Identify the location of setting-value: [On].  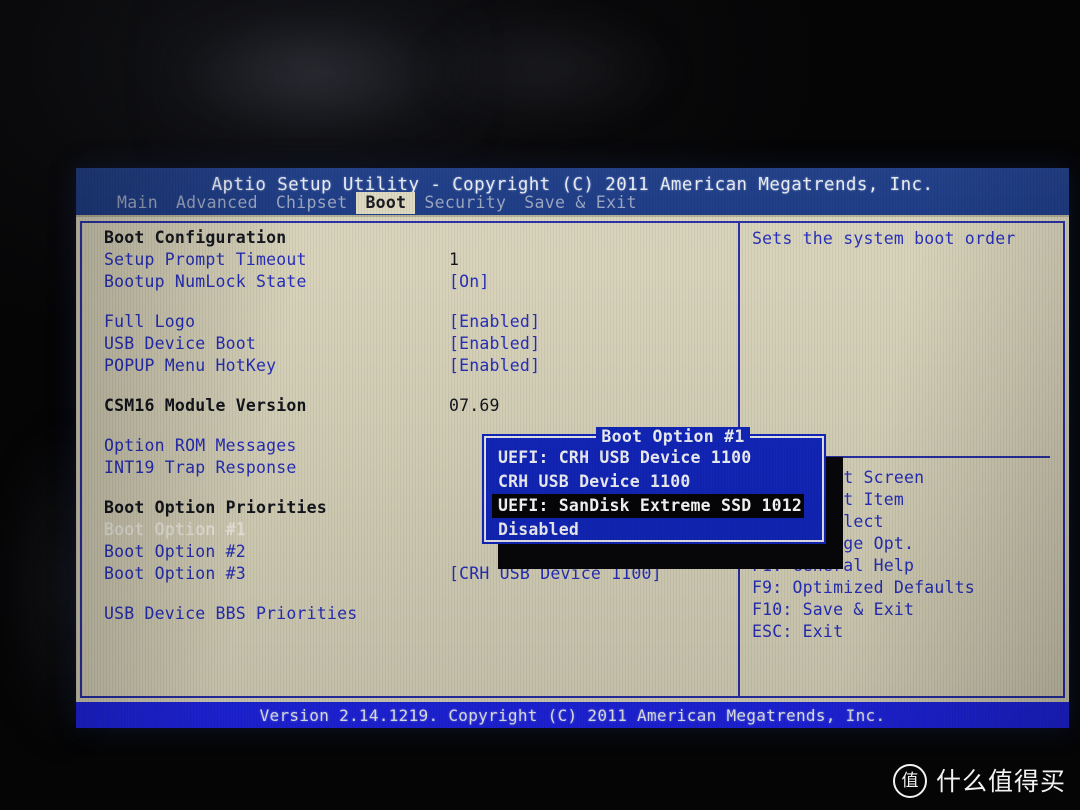
(469, 282).